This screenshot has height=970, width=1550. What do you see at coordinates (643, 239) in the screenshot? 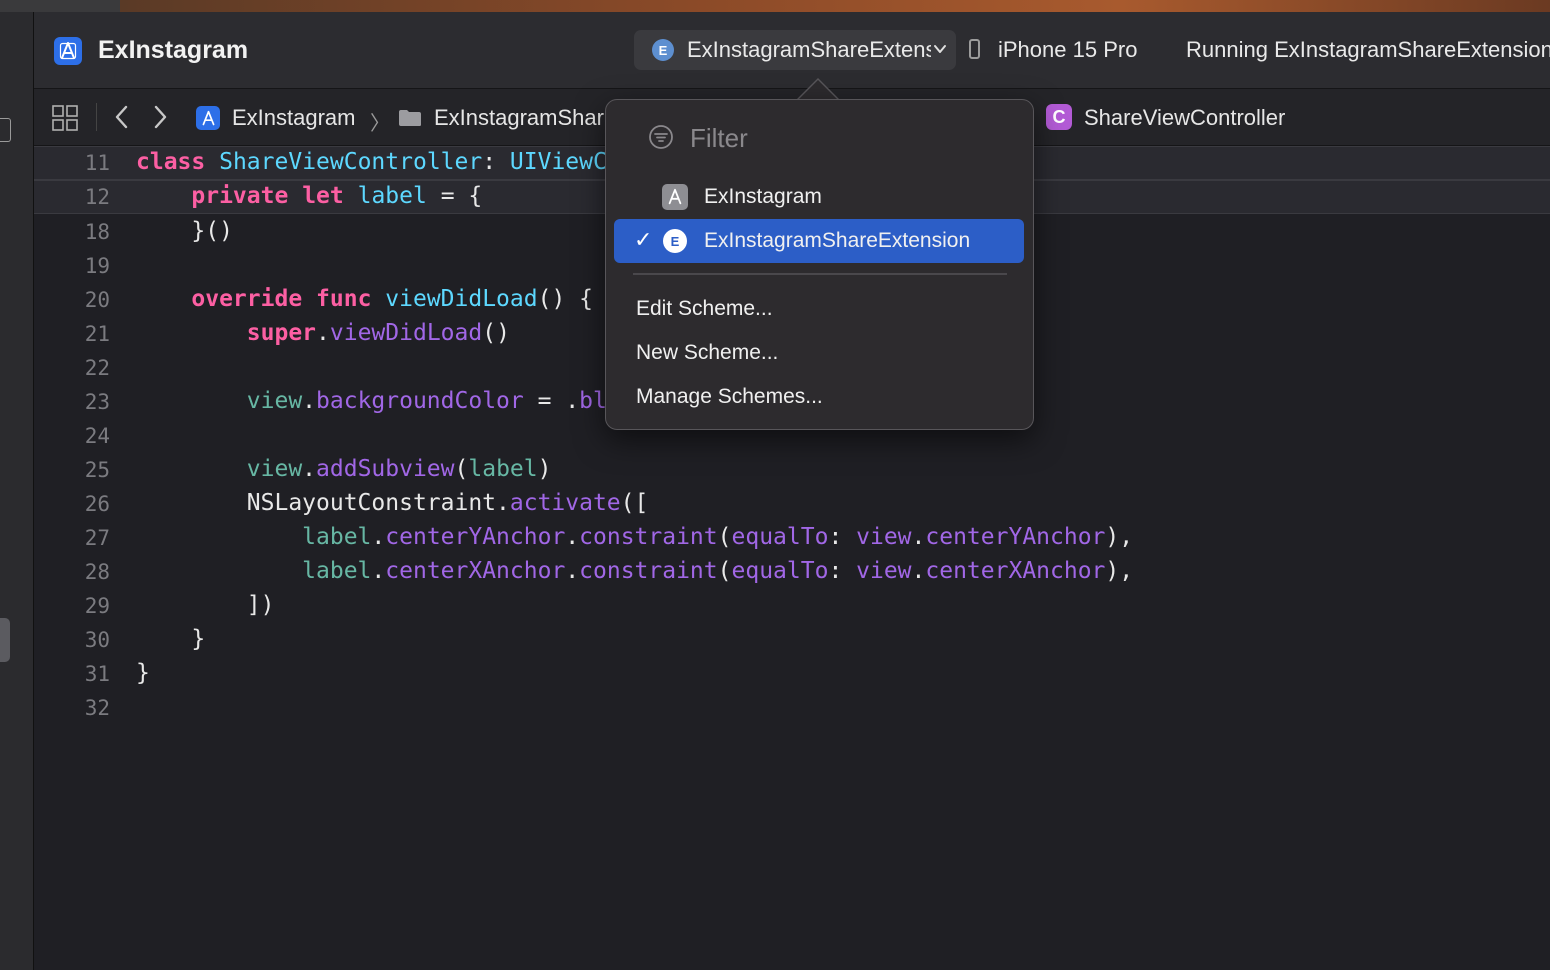
I see `checkmark-icon: ✓` at bounding box center [643, 239].